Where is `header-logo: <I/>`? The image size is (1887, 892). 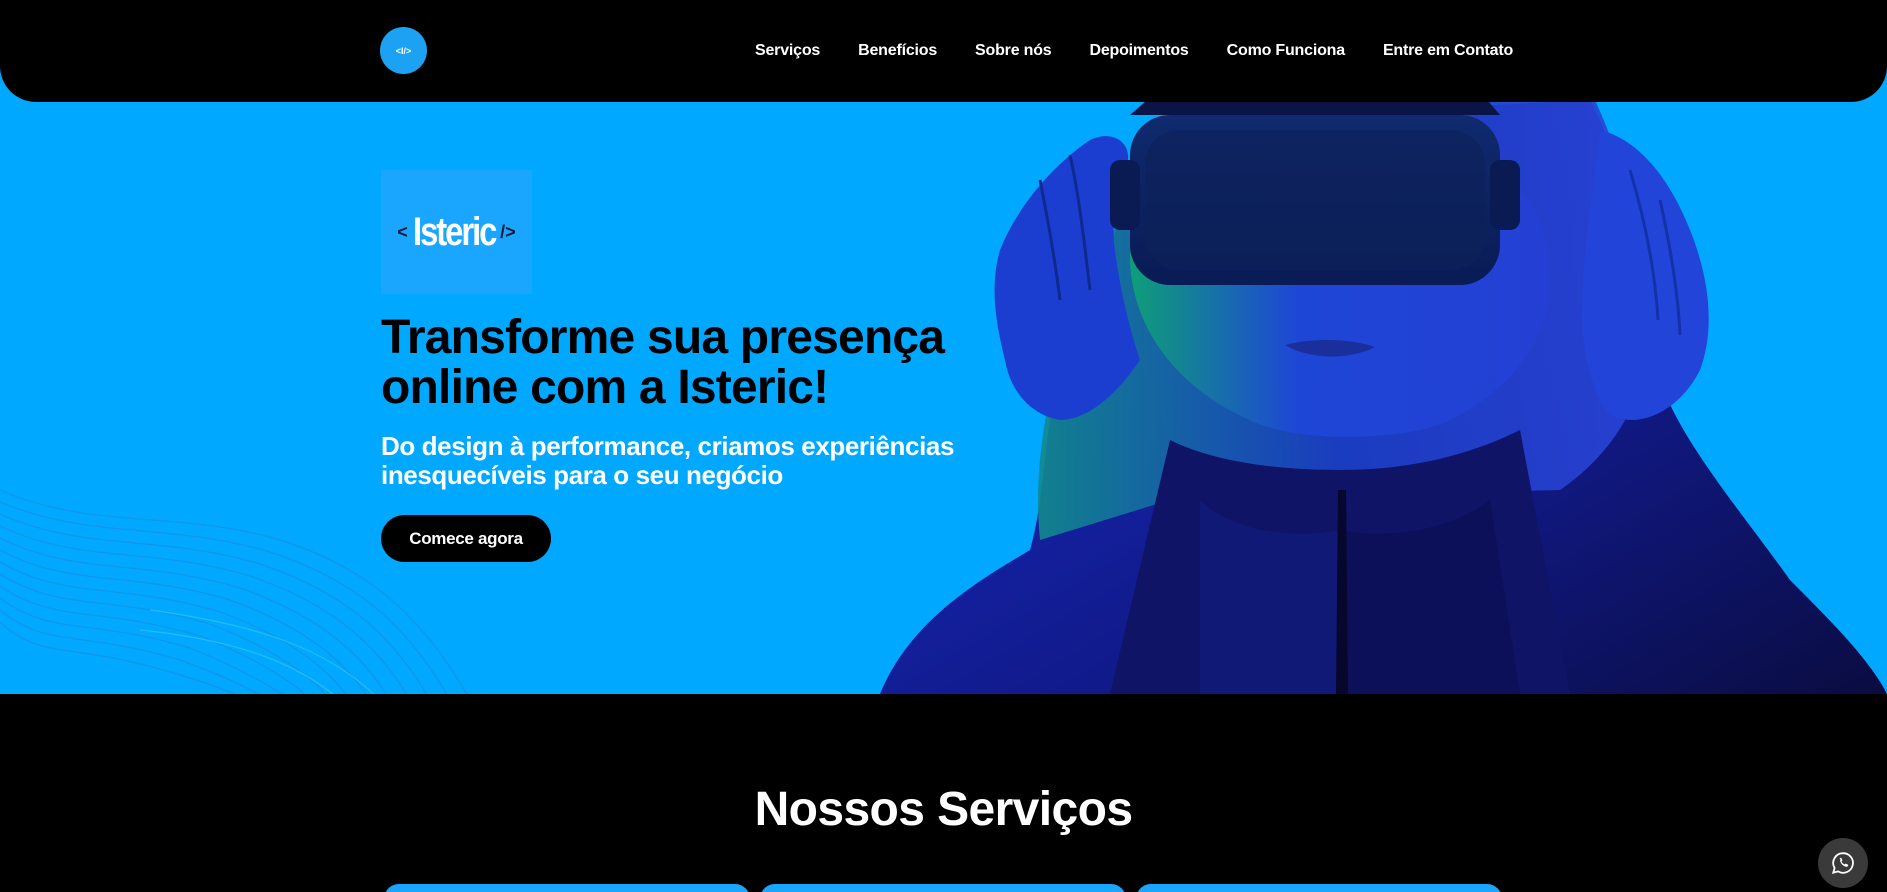
header-logo: <I/> is located at coordinates (403, 50).